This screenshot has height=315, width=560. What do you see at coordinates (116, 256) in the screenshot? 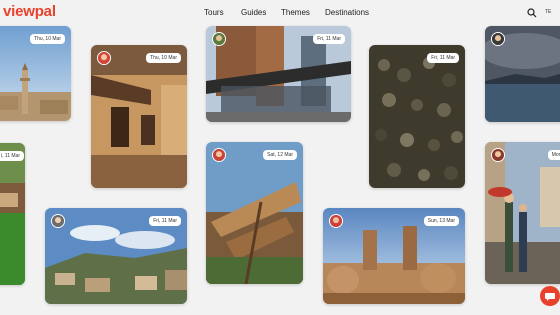
I see `tour-card-hillside: Fri, 11 Mar` at bounding box center [116, 256].